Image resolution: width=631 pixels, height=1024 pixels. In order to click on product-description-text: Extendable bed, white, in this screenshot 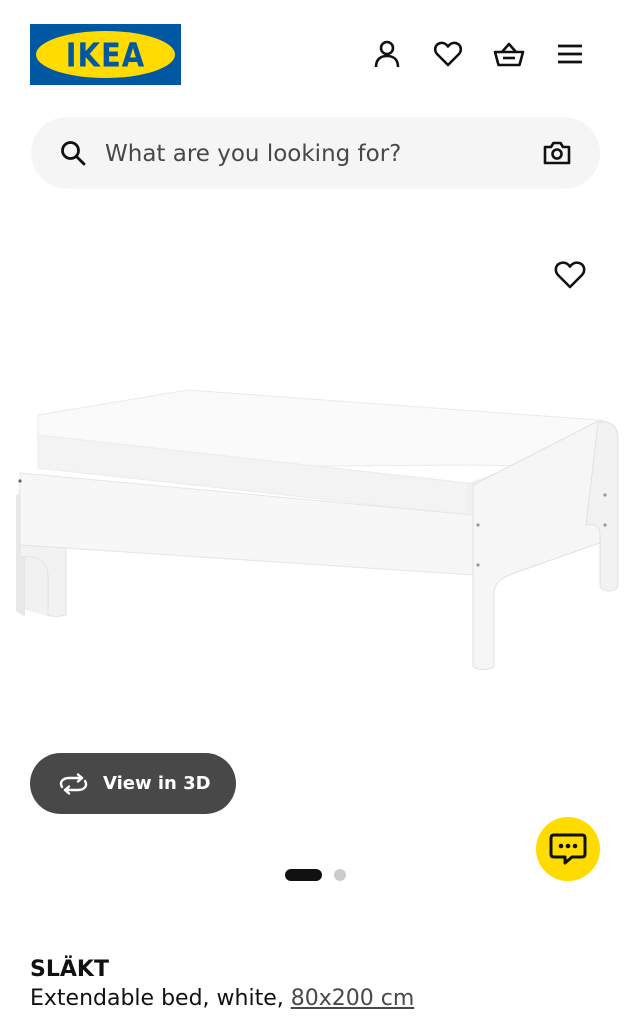, I will do `click(157, 998)`.